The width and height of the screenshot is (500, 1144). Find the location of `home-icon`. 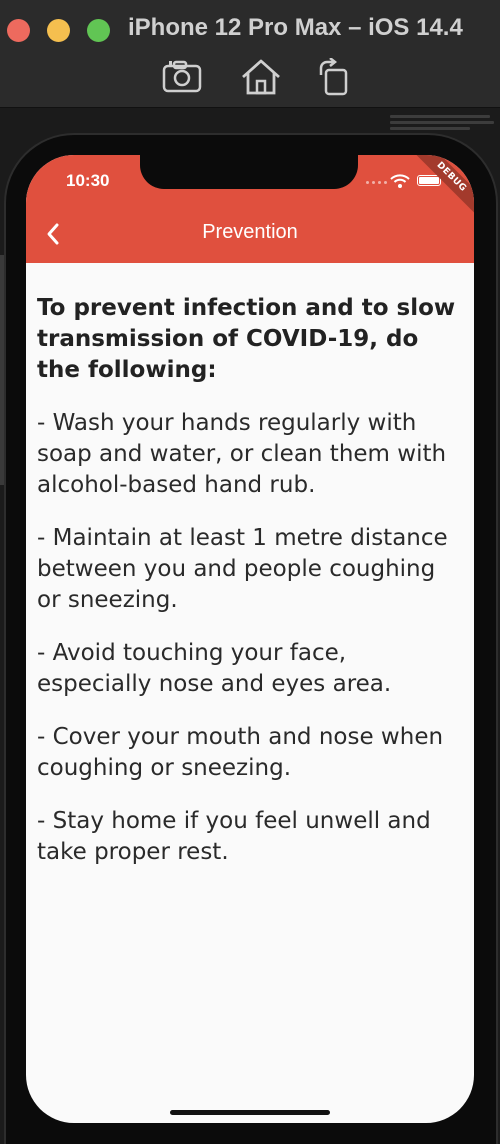

home-icon is located at coordinates (261, 77).